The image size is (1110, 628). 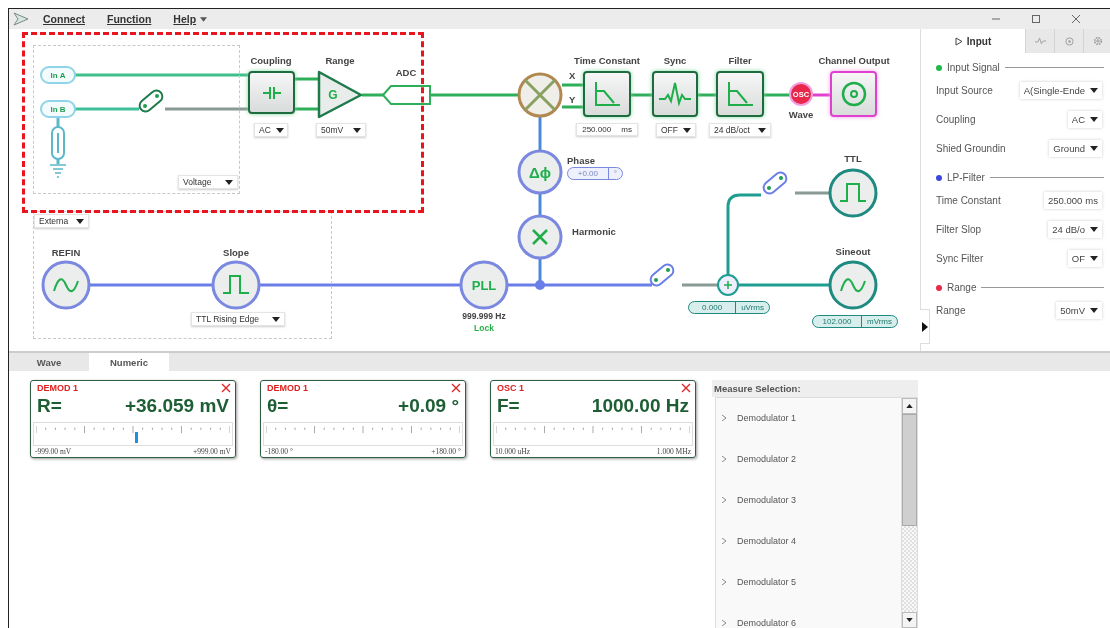 What do you see at coordinates (973, 67) in the screenshot?
I see `section-title: Input Signal` at bounding box center [973, 67].